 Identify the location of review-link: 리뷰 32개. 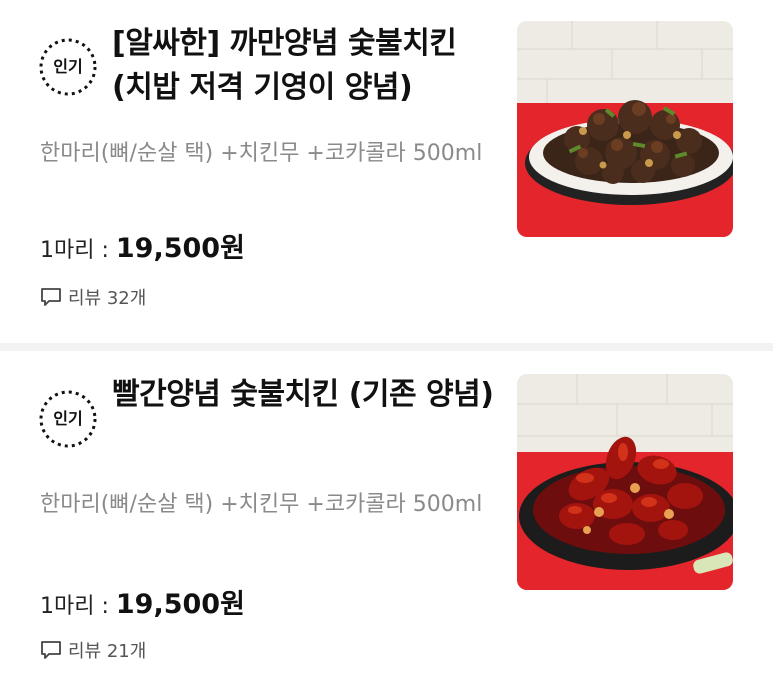
(93, 297).